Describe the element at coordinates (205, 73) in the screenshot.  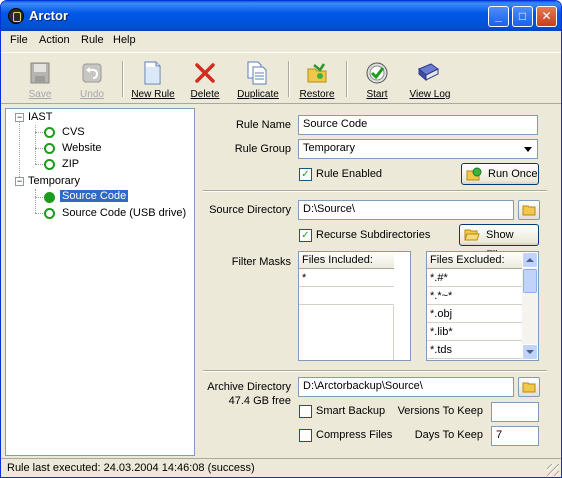
I see `delete-icon` at that location.